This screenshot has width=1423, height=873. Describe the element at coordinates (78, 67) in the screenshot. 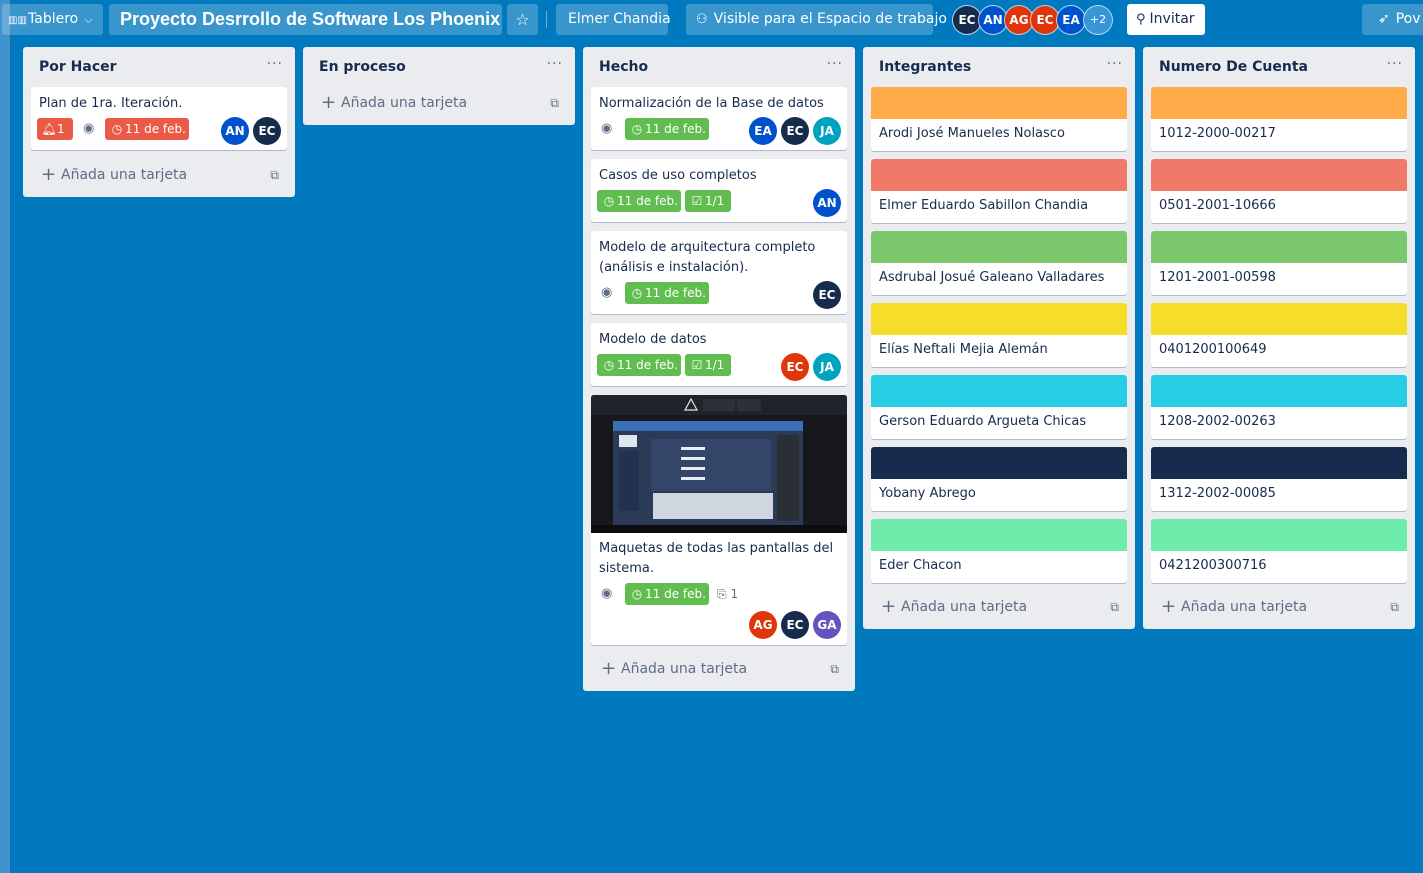

I see `list-title: Por Hacer` at that location.